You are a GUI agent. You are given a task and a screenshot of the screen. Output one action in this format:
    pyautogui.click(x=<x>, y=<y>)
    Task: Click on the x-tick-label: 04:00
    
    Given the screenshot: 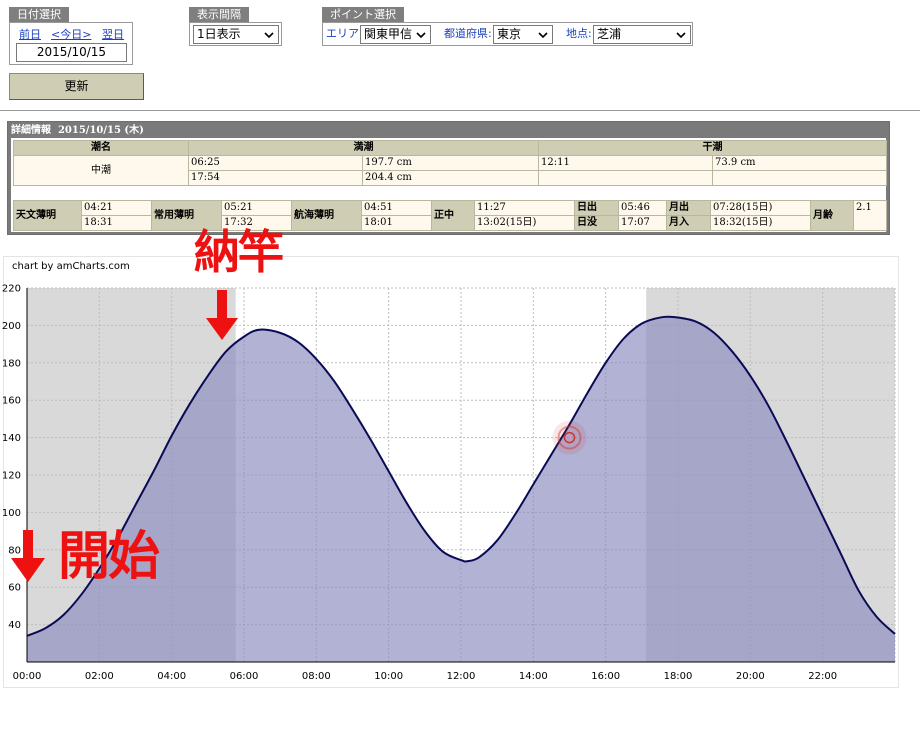 What is the action you would take?
    pyautogui.click(x=171, y=676)
    